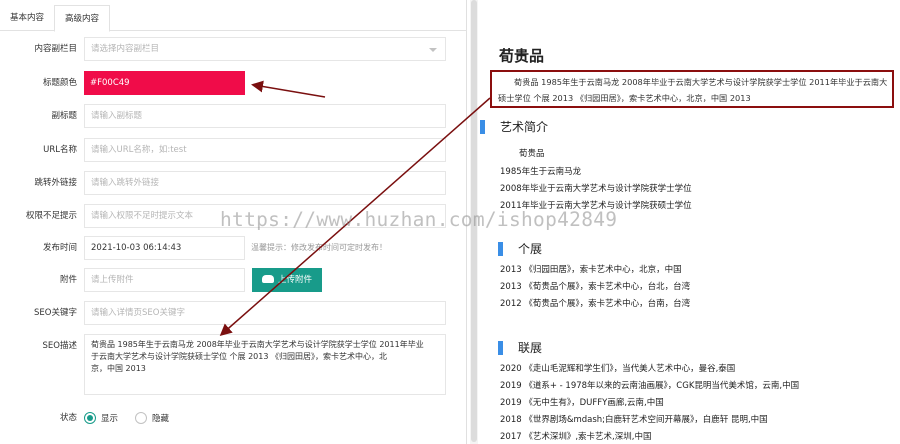 This screenshot has width=900, height=444. I want to click on intro-line: 荀贵品, so click(532, 154).